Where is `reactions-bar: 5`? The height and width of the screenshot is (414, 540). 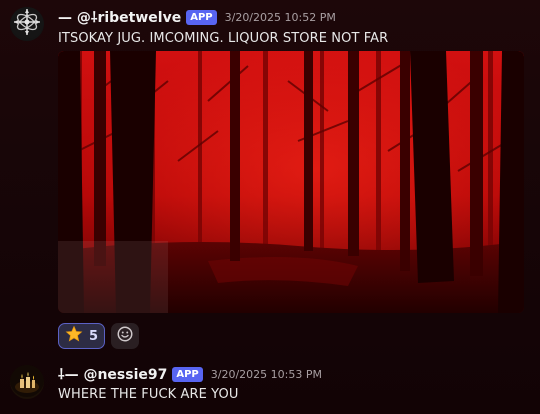
reactions-bar: 5 is located at coordinates (99, 336).